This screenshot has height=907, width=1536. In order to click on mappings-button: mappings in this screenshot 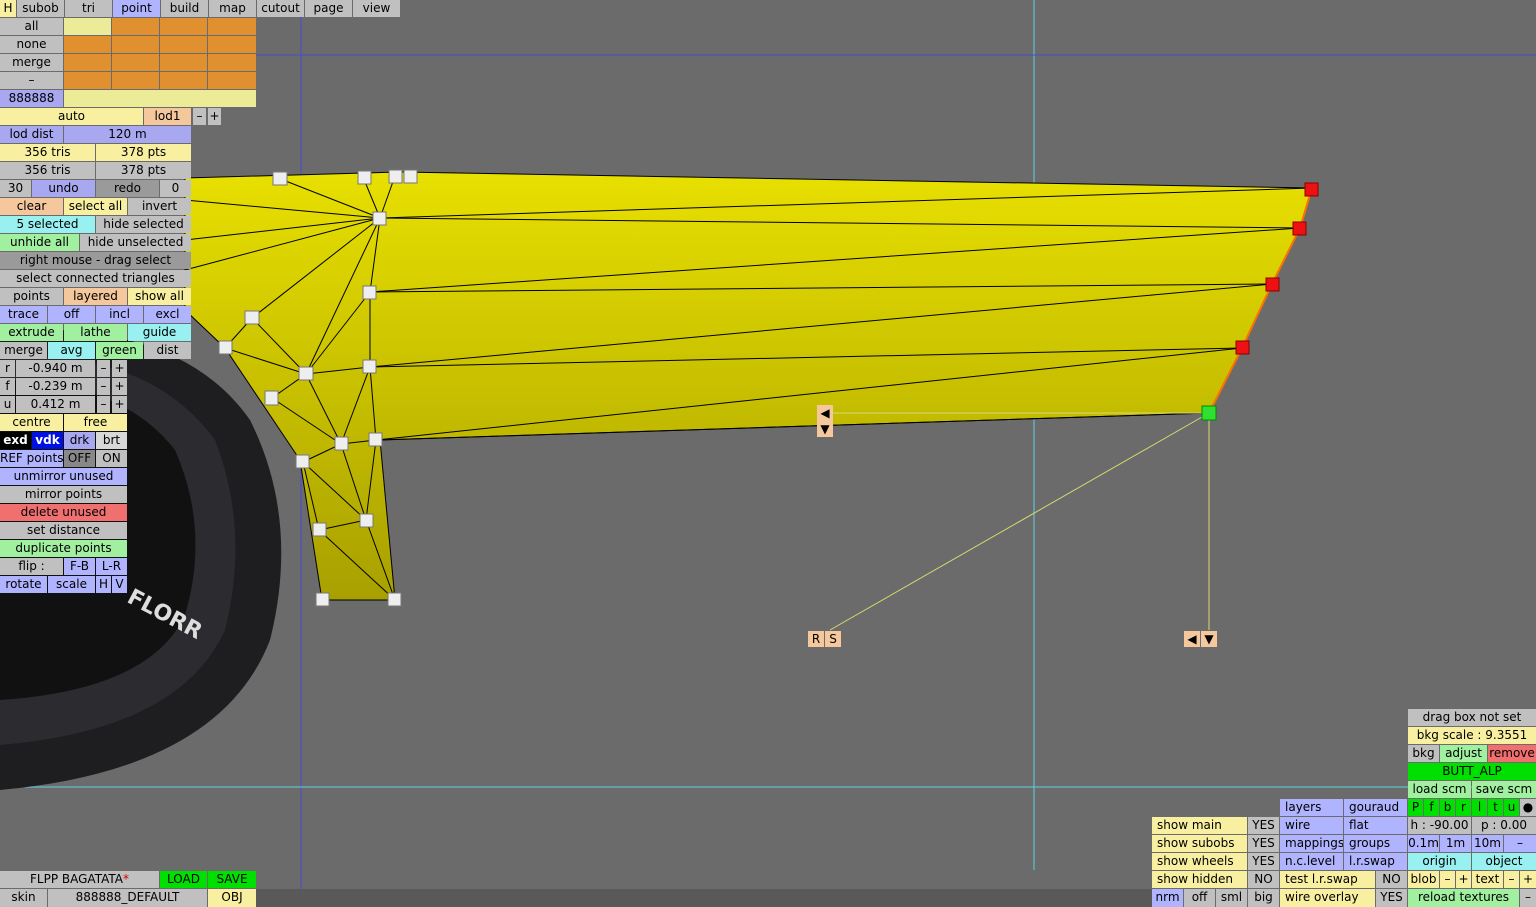, I will do `click(1311, 843)`.